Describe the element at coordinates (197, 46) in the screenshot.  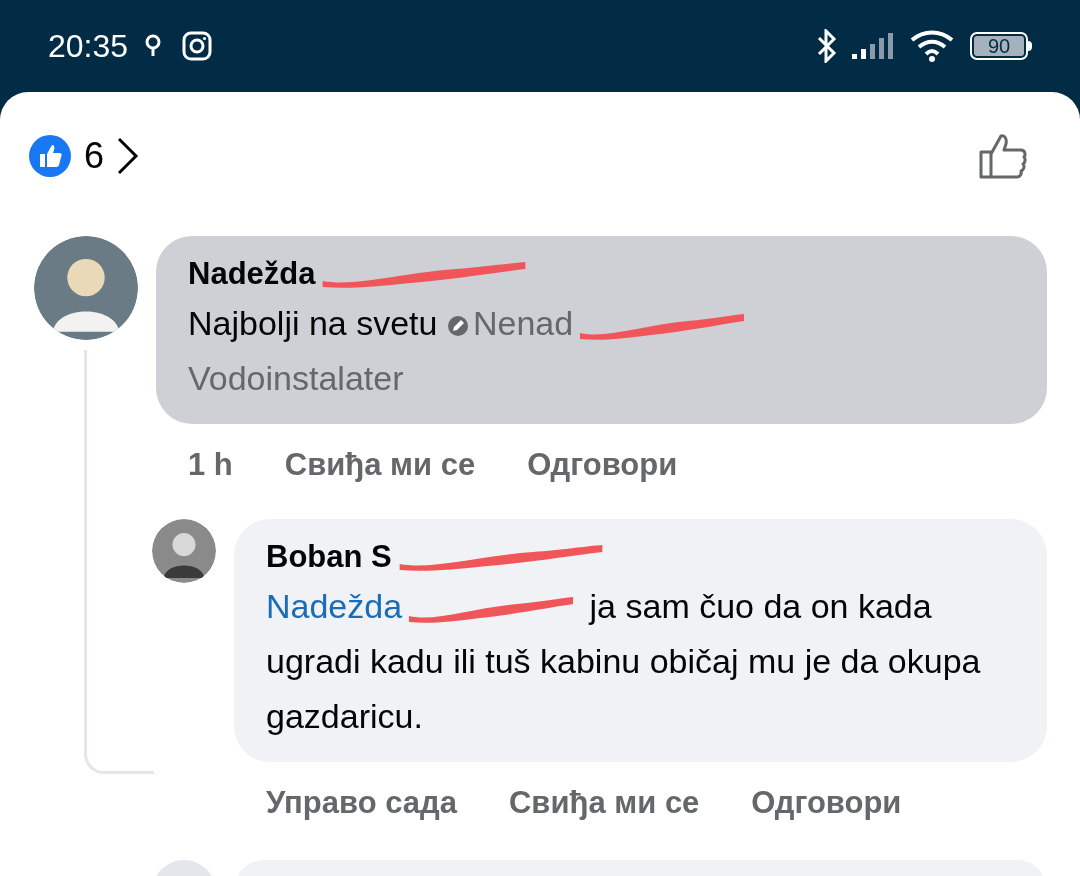
I see `instagram-icon` at that location.